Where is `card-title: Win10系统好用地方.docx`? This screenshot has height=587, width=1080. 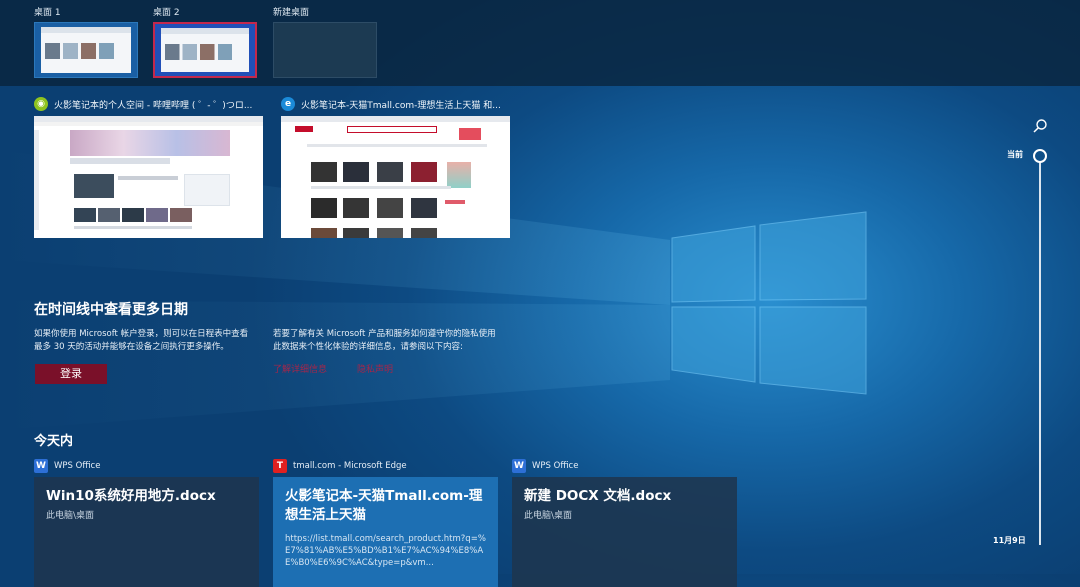
card-title: Win10系统好用地方.docx is located at coordinates (131, 496).